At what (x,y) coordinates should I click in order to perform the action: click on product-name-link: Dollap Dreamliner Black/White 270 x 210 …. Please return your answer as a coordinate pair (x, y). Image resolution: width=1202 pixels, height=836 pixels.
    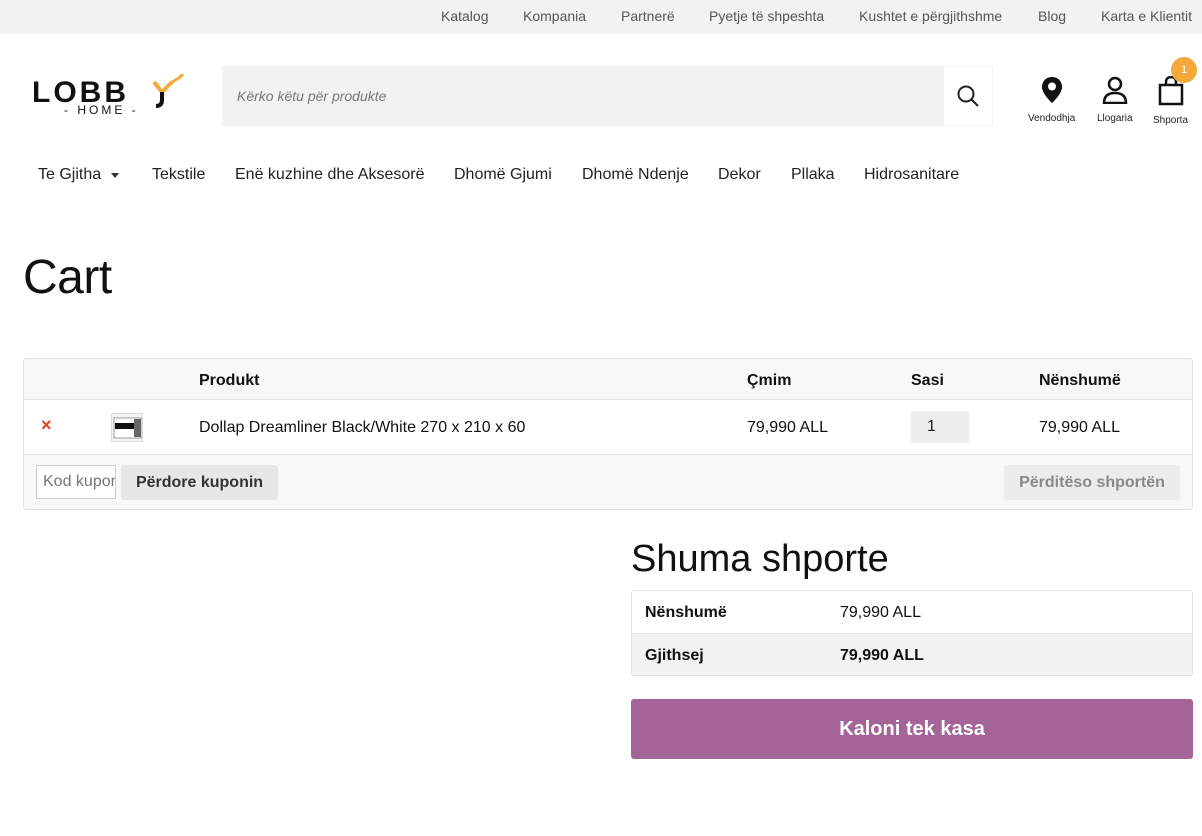
    Looking at the image, I should click on (362, 428).